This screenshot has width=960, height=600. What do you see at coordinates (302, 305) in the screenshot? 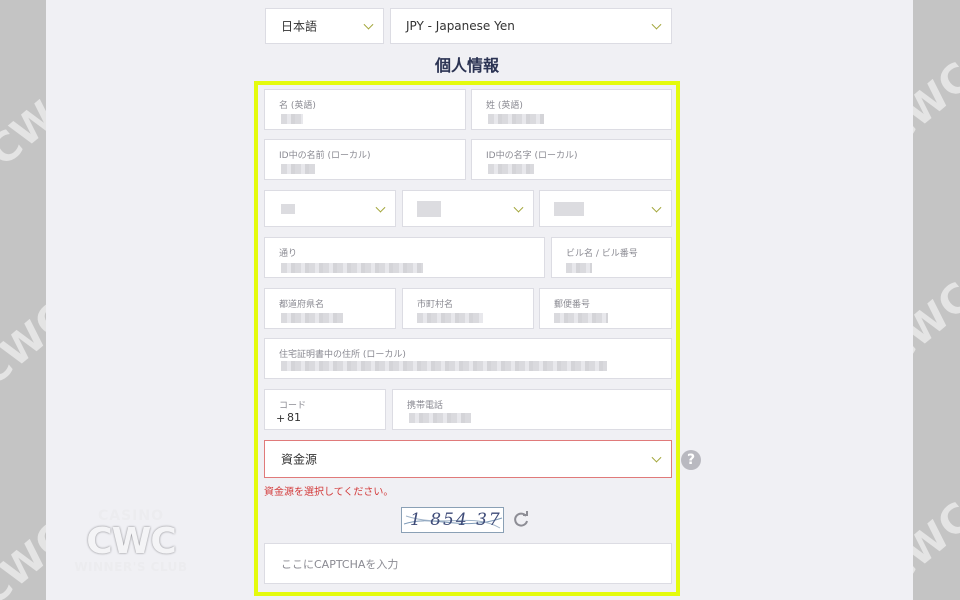
I see `field-label: 都道府県名` at bounding box center [302, 305].